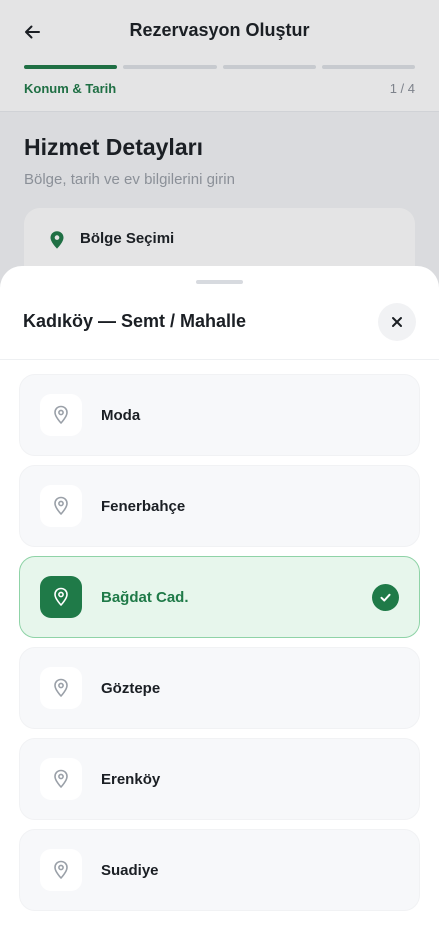  I want to click on list-item-5: Suadiye, so click(219, 870).